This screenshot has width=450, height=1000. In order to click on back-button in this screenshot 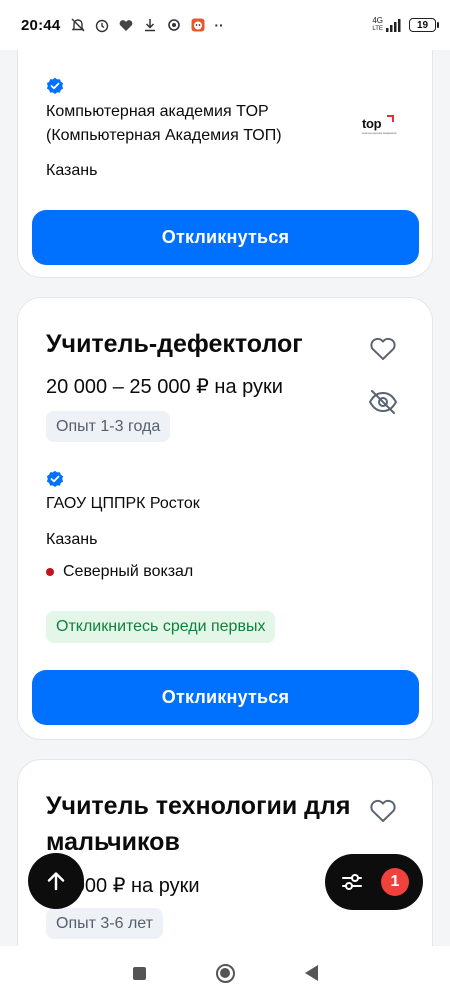, I will do `click(311, 973)`.